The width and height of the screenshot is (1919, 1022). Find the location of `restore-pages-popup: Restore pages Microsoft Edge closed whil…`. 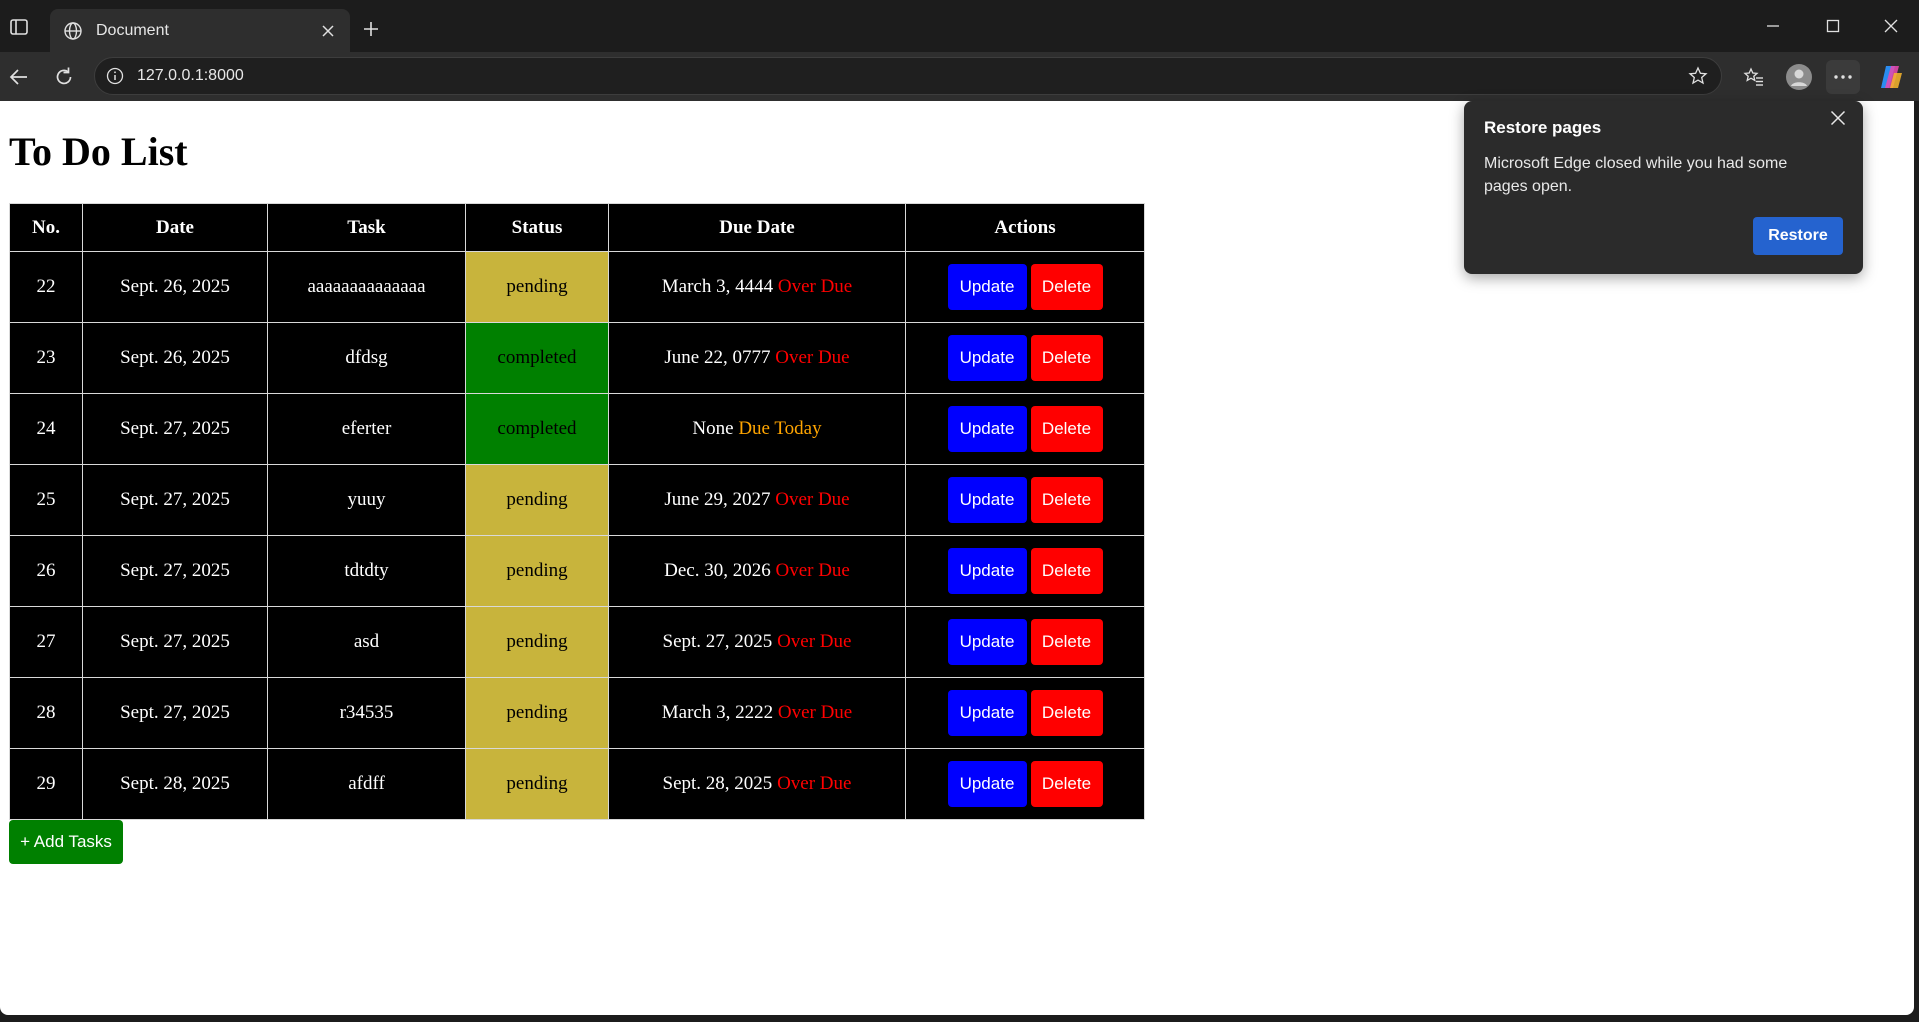

restore-pages-popup: Restore pages Microsoft Edge closed whil… is located at coordinates (1663, 187).